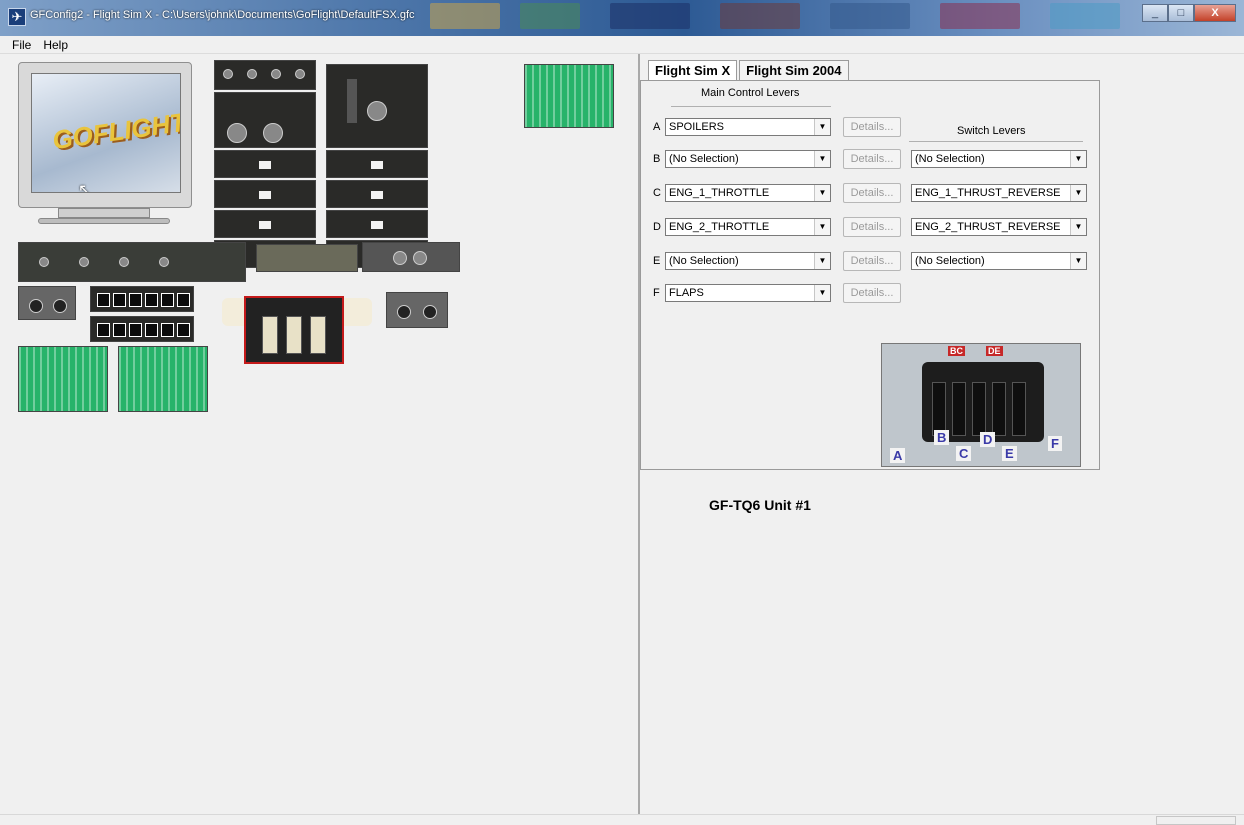 This screenshot has width=1244, height=825. I want to click on gf-module-efis, so click(265, 120).